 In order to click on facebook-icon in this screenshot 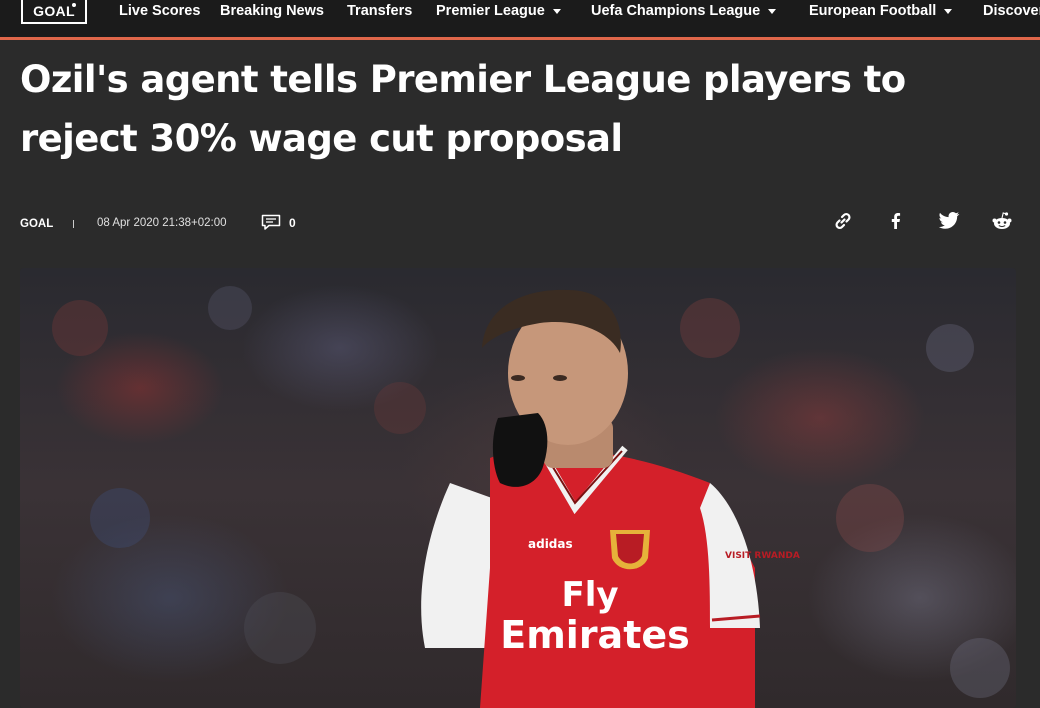, I will do `click(896, 221)`.